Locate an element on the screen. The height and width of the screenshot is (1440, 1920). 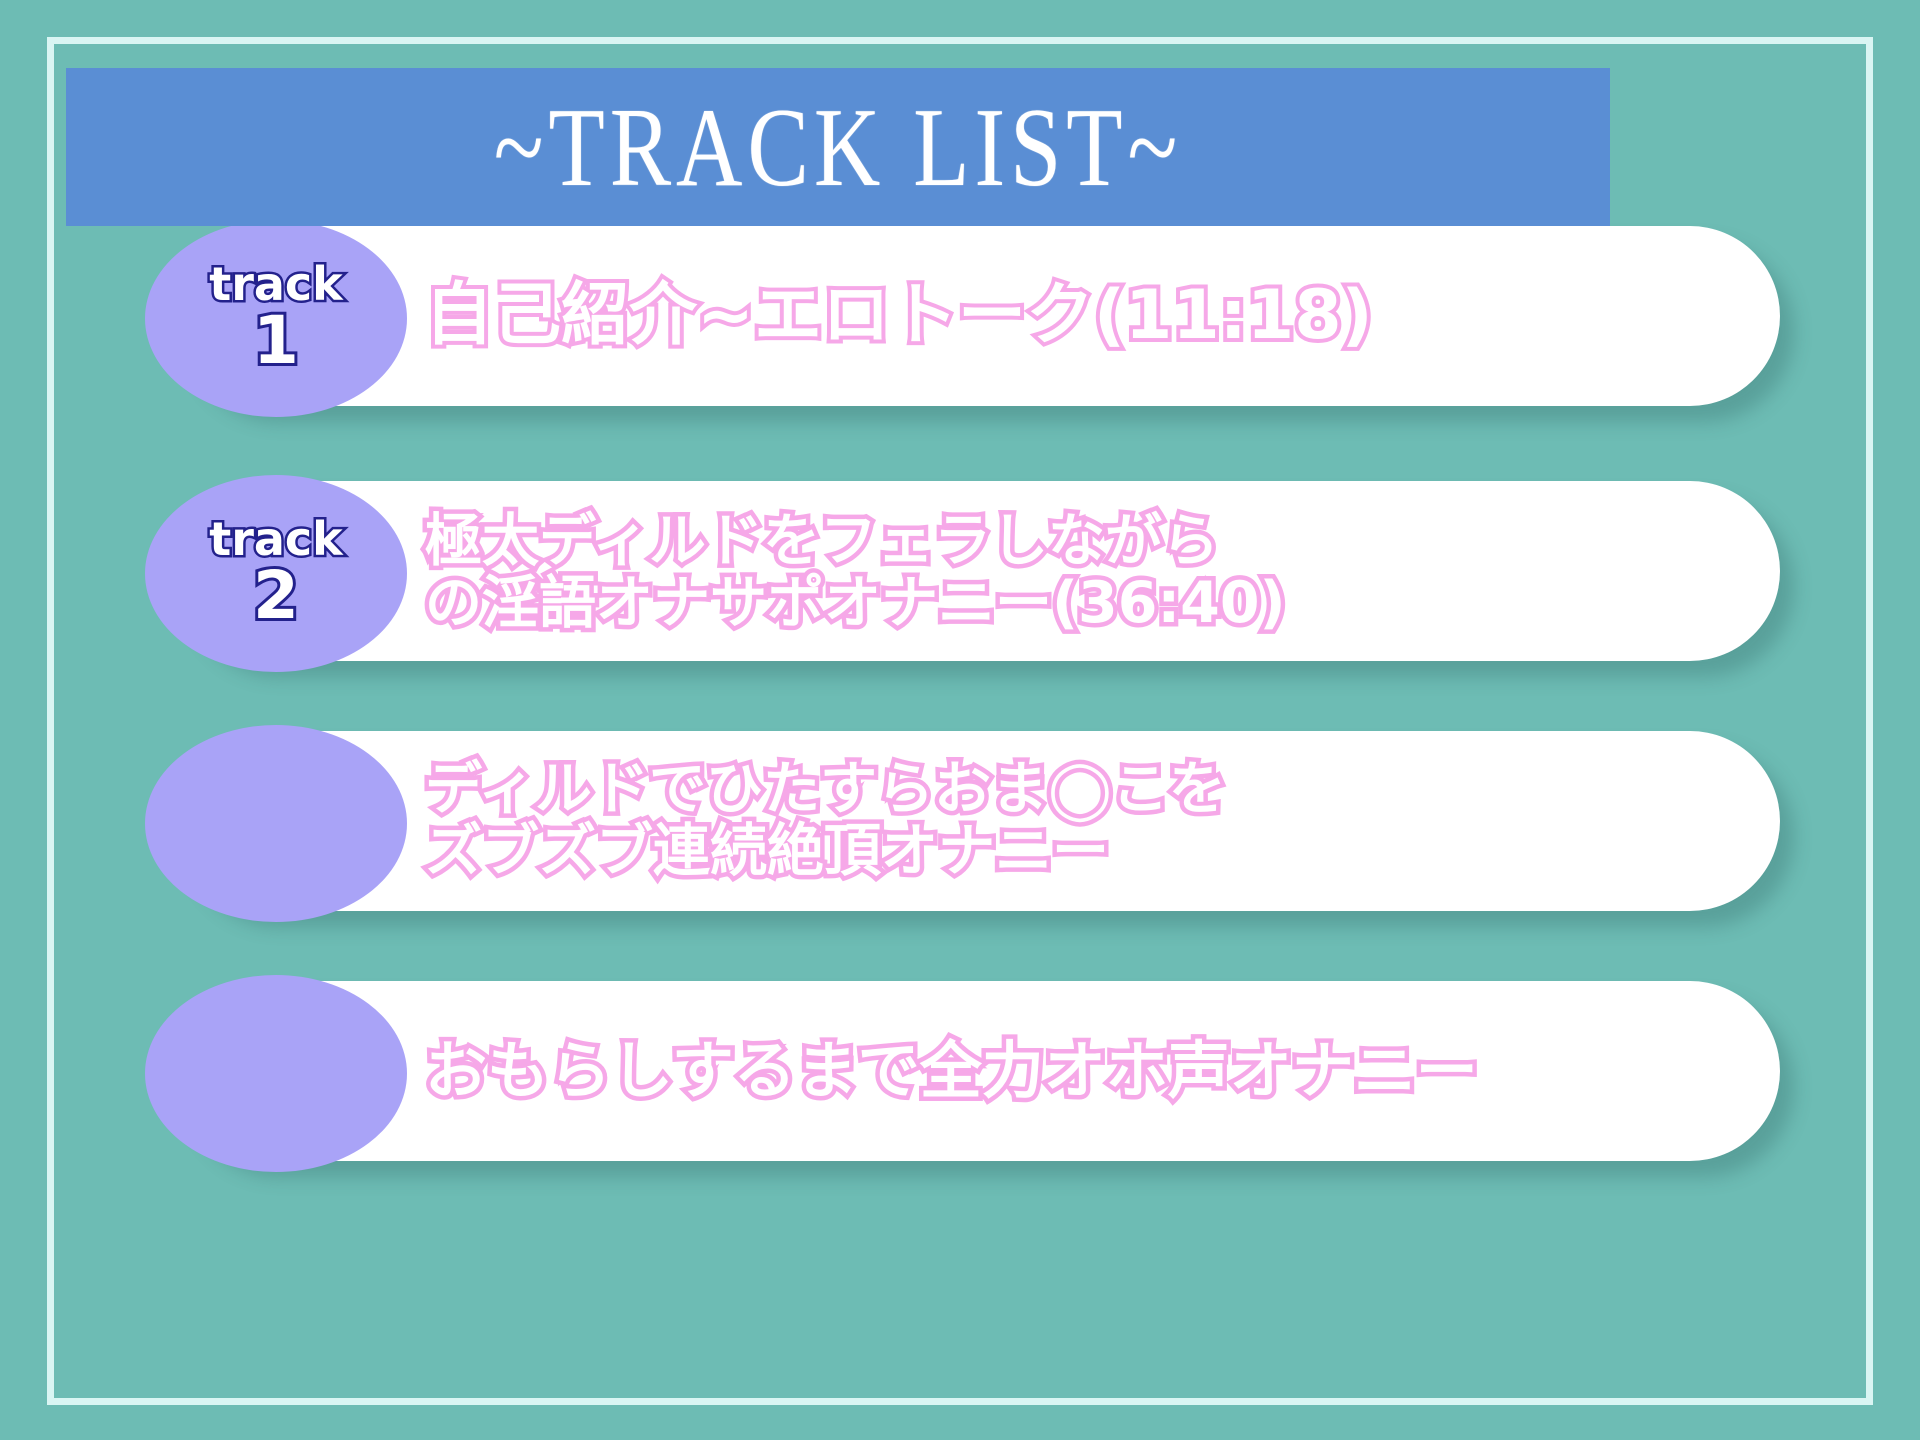
track-title: ディルドでひたすらおま◯こを ズブズブ連続絶頂オナニー is located at coordinates (1088, 821).